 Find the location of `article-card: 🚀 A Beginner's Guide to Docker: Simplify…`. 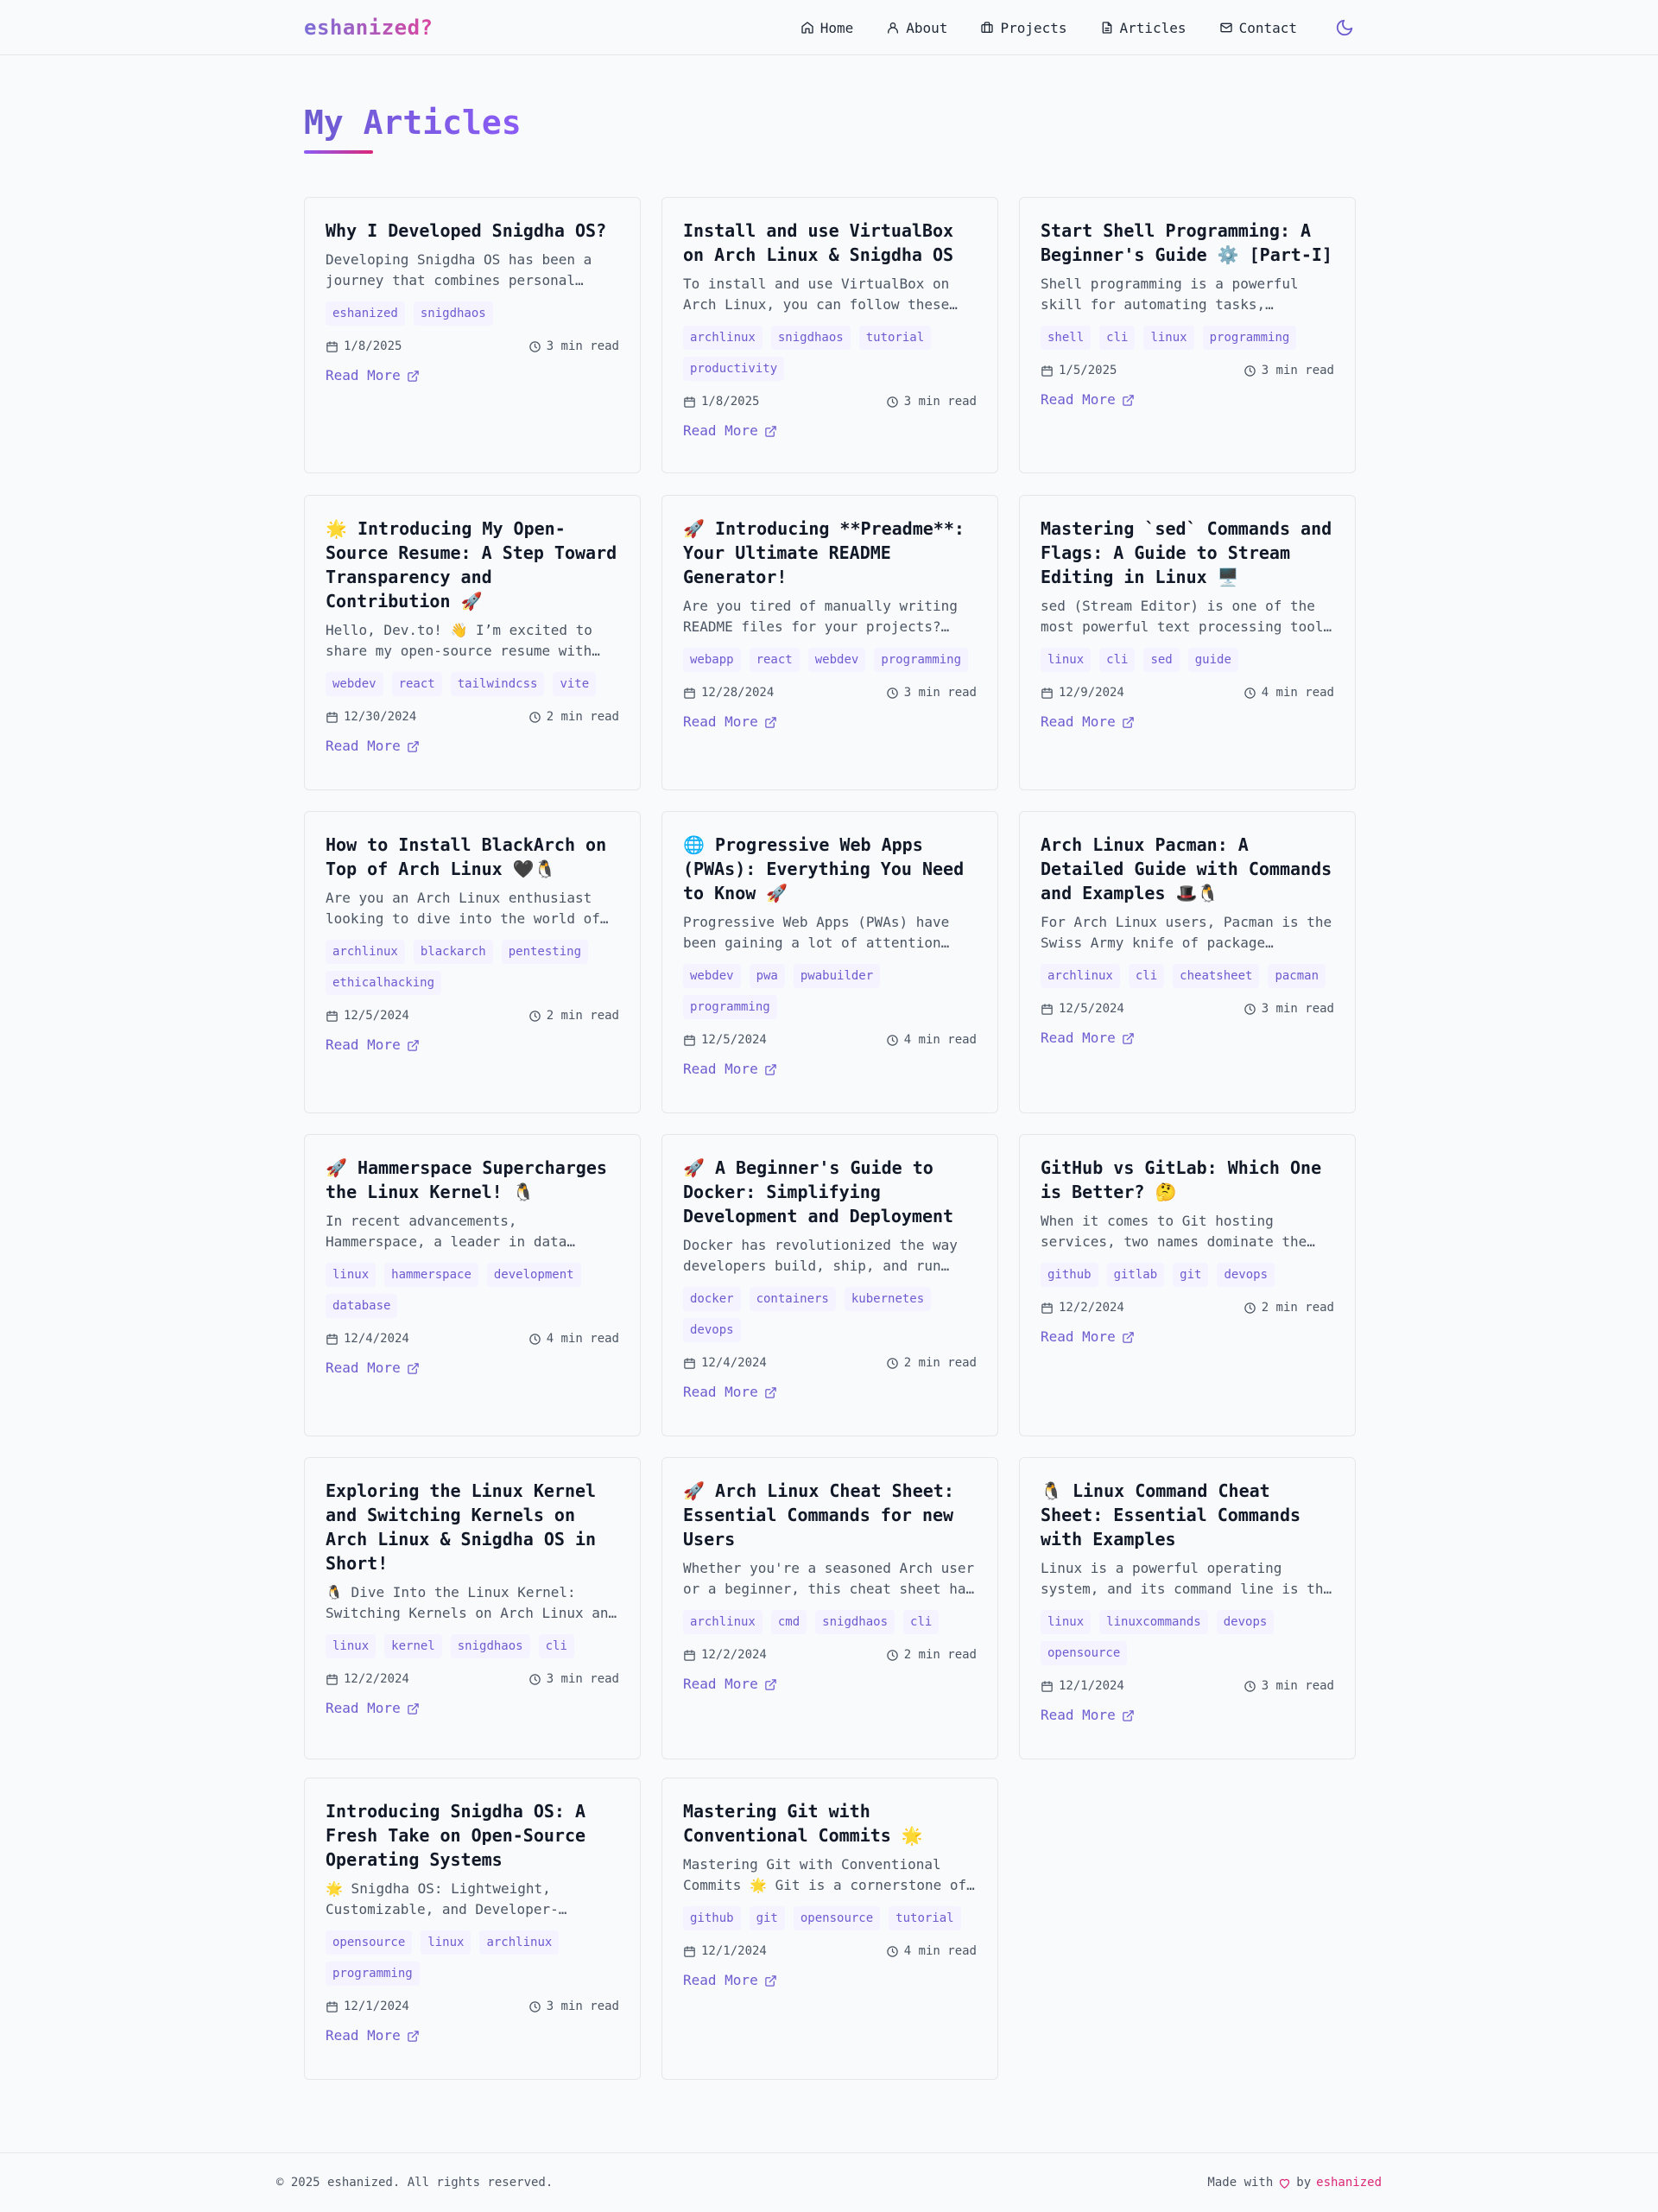

article-card: 🚀 A Beginner's Guide to Docker: Simplify… is located at coordinates (829, 1285).